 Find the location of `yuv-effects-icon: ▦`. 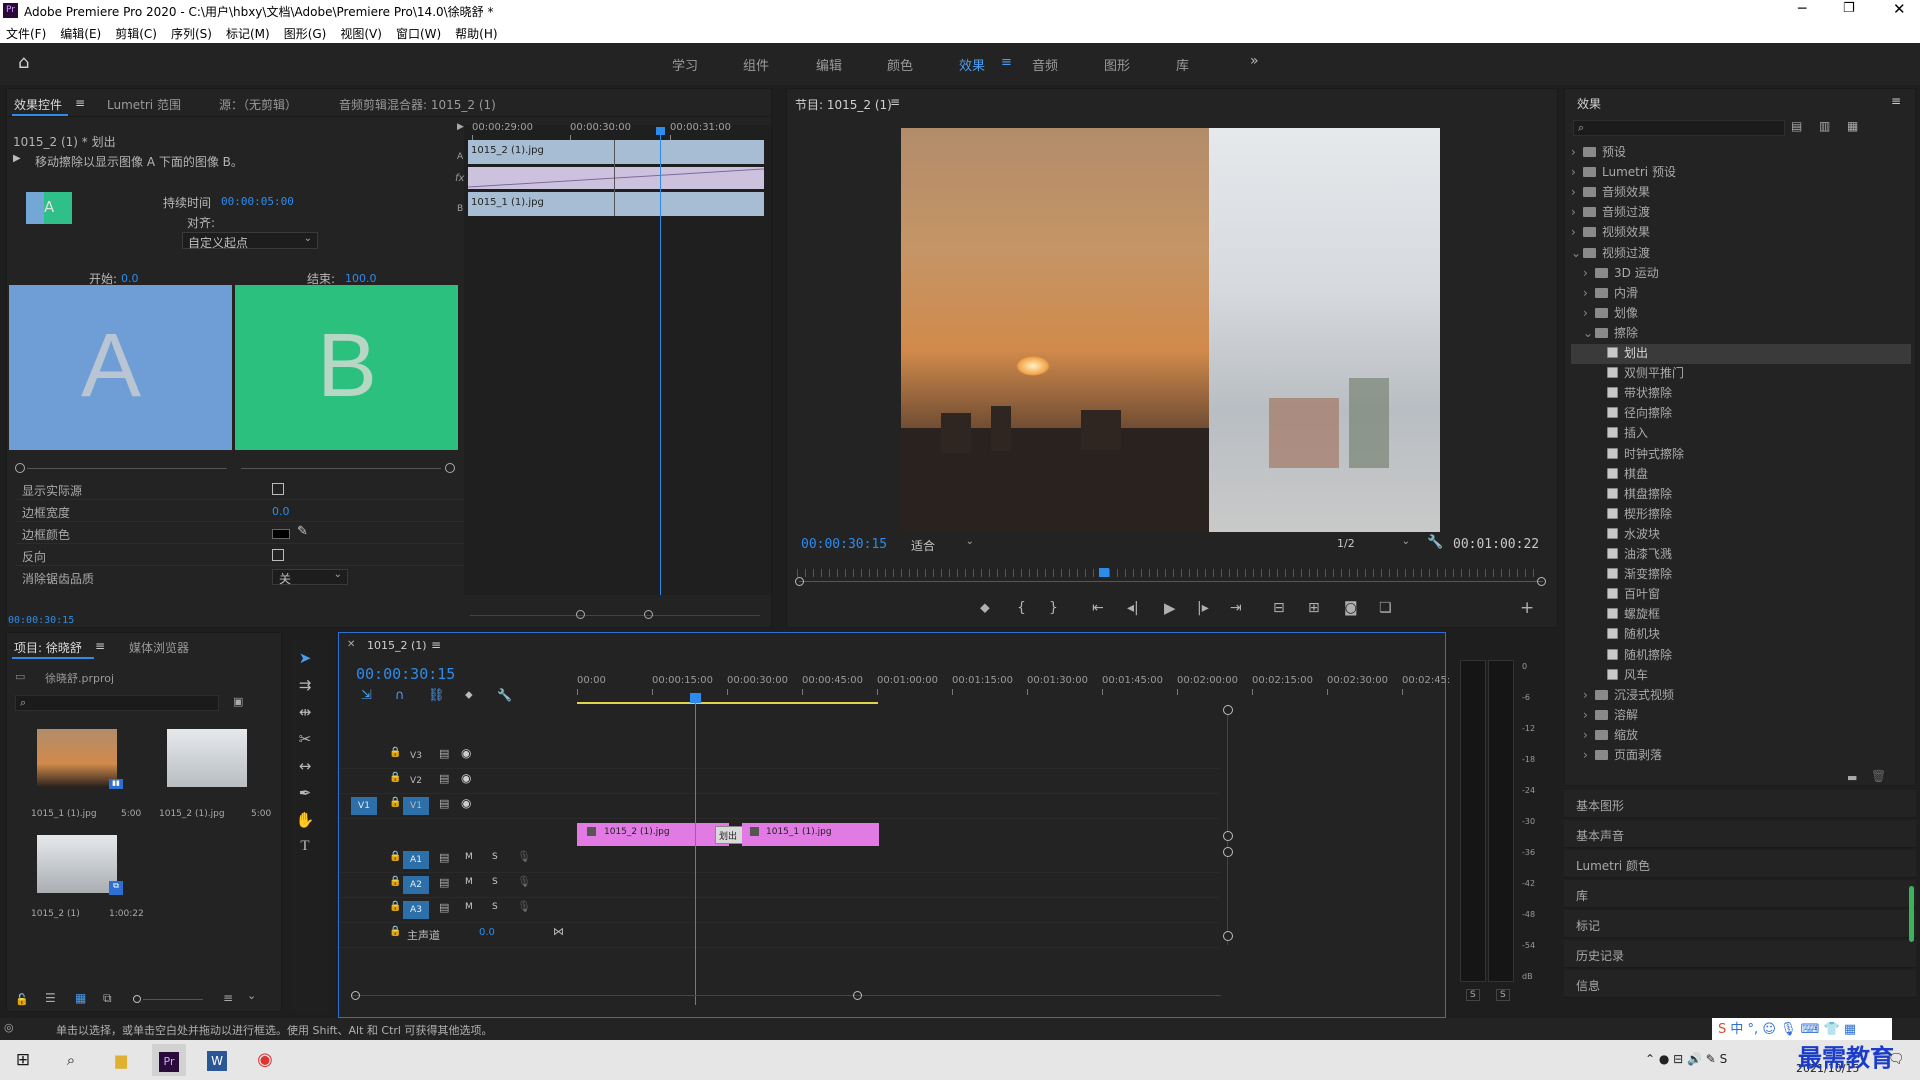

yuv-effects-icon: ▦ is located at coordinates (1852, 126).